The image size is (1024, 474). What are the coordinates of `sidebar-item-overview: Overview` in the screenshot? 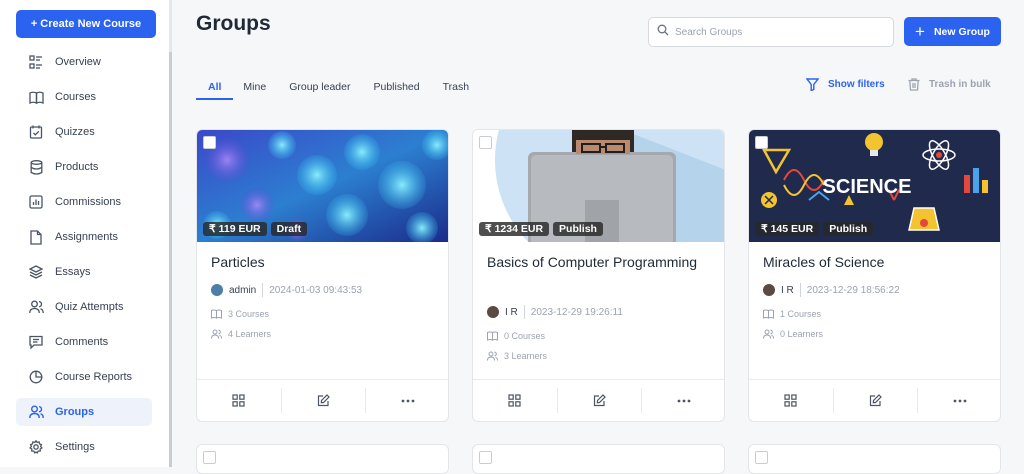 It's located at (84, 62).